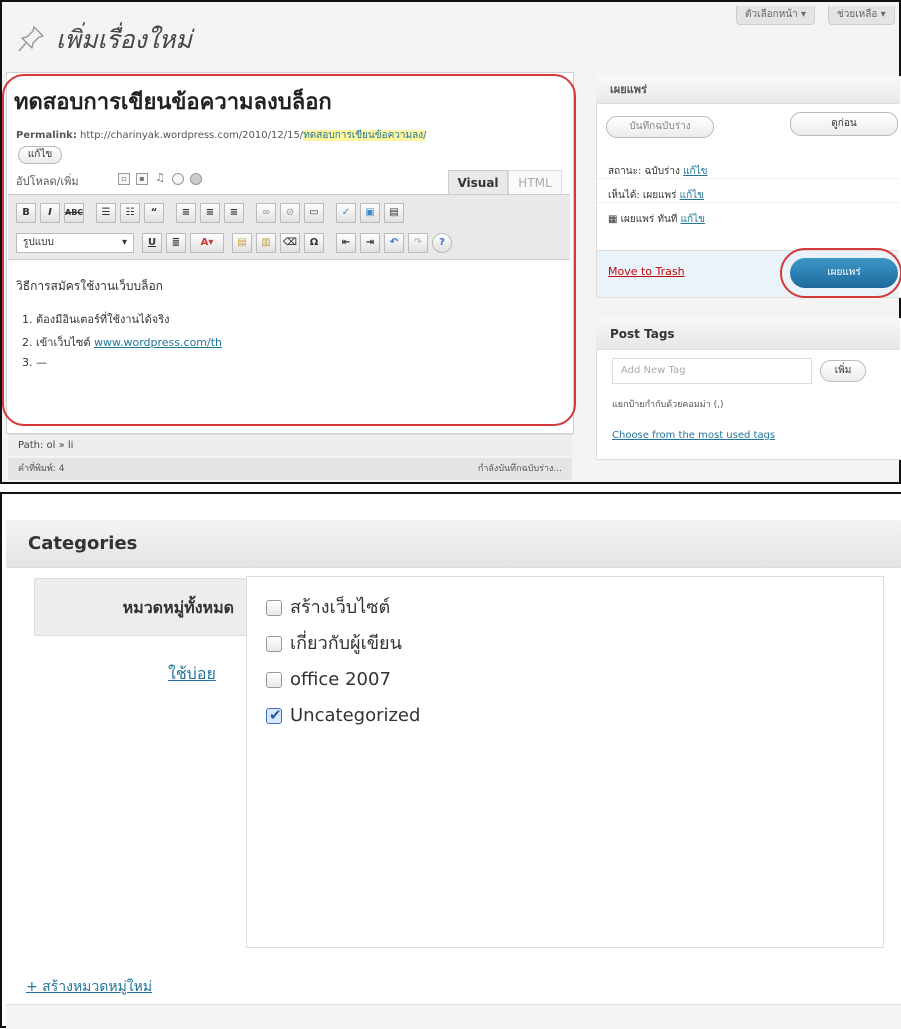  I want to click on visibility-line: เห็นได้: เผยแพร่ แก้ไข, so click(656, 195).